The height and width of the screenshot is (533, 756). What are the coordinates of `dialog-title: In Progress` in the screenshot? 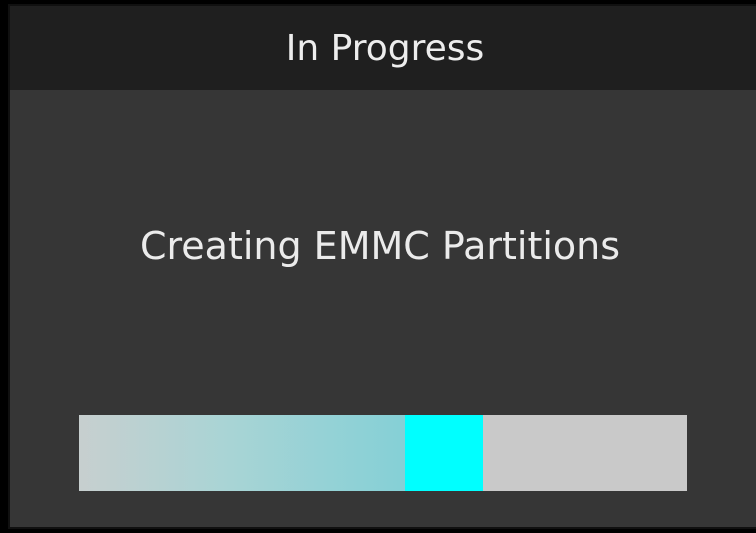 It's located at (385, 48).